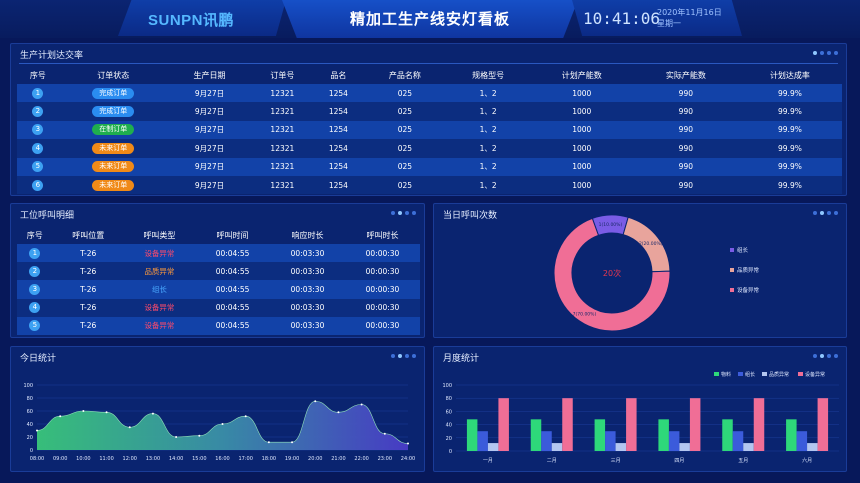 The height and width of the screenshot is (483, 860). Describe the element at coordinates (685, 111) in the screenshot. I see `actual-cell: 990` at that location.